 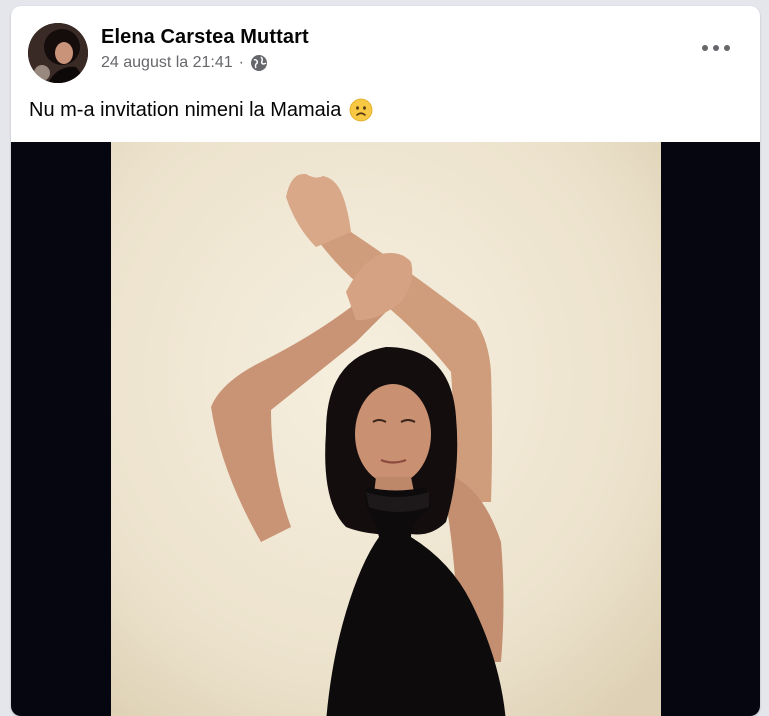 I want to click on post-text: Nu m-a invitation nimeni la Mamaia, so click(x=185, y=109).